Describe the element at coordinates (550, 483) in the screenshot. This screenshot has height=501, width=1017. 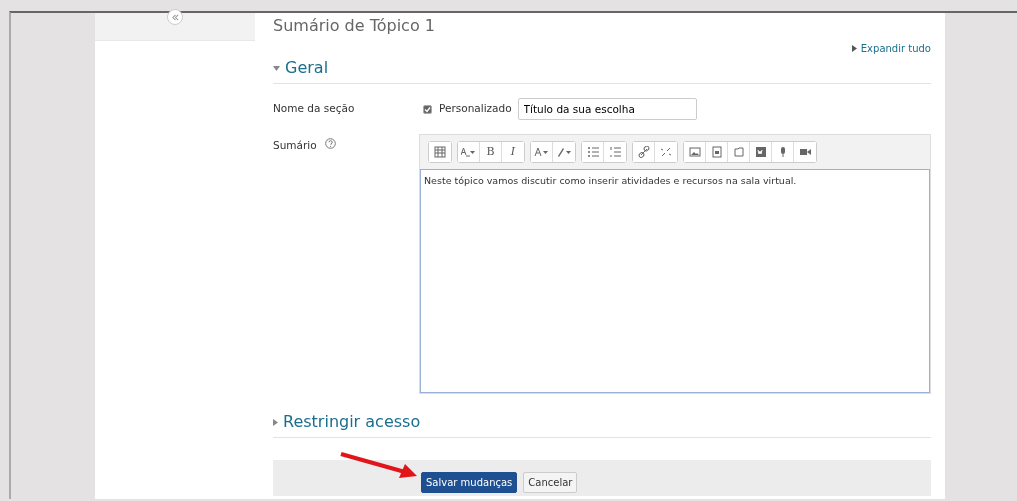
I see `cancel-button: Cancelar` at that location.